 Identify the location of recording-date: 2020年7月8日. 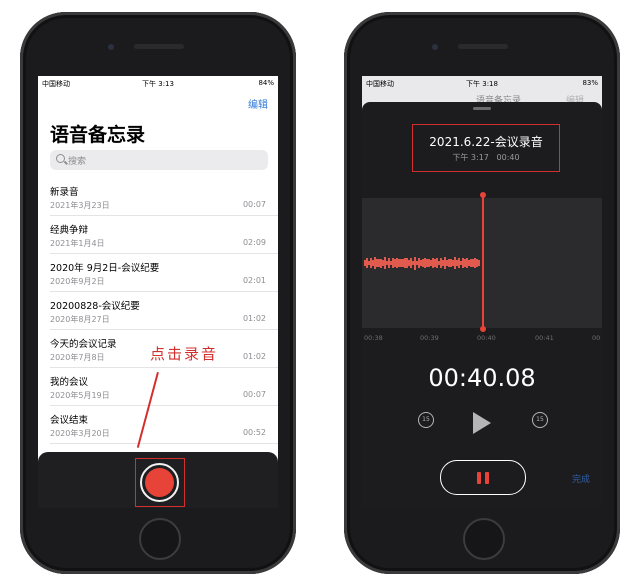
(77, 357).